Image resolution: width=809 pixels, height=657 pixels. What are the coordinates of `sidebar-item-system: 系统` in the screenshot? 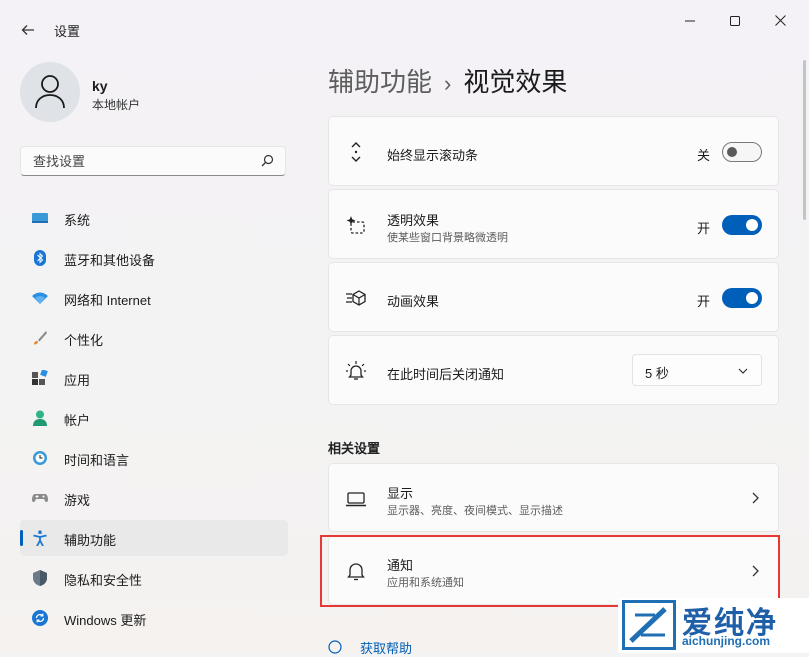 It's located at (154, 218).